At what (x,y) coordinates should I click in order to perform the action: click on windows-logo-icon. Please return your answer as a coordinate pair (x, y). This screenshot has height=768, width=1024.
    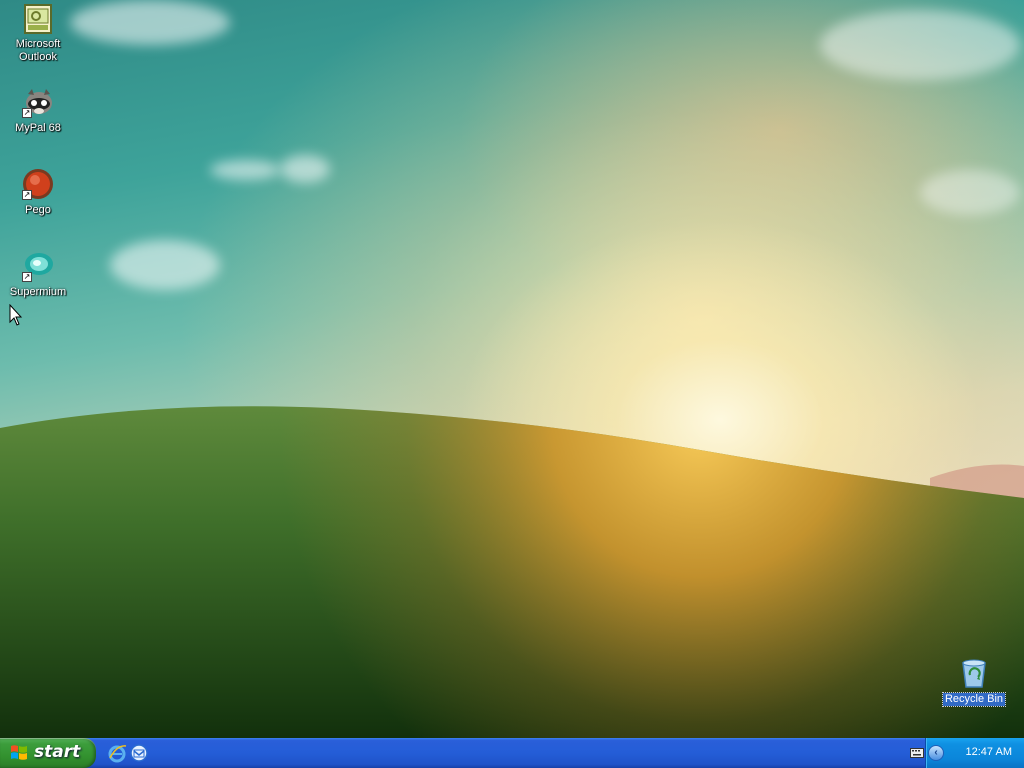
    Looking at the image, I should click on (19, 752).